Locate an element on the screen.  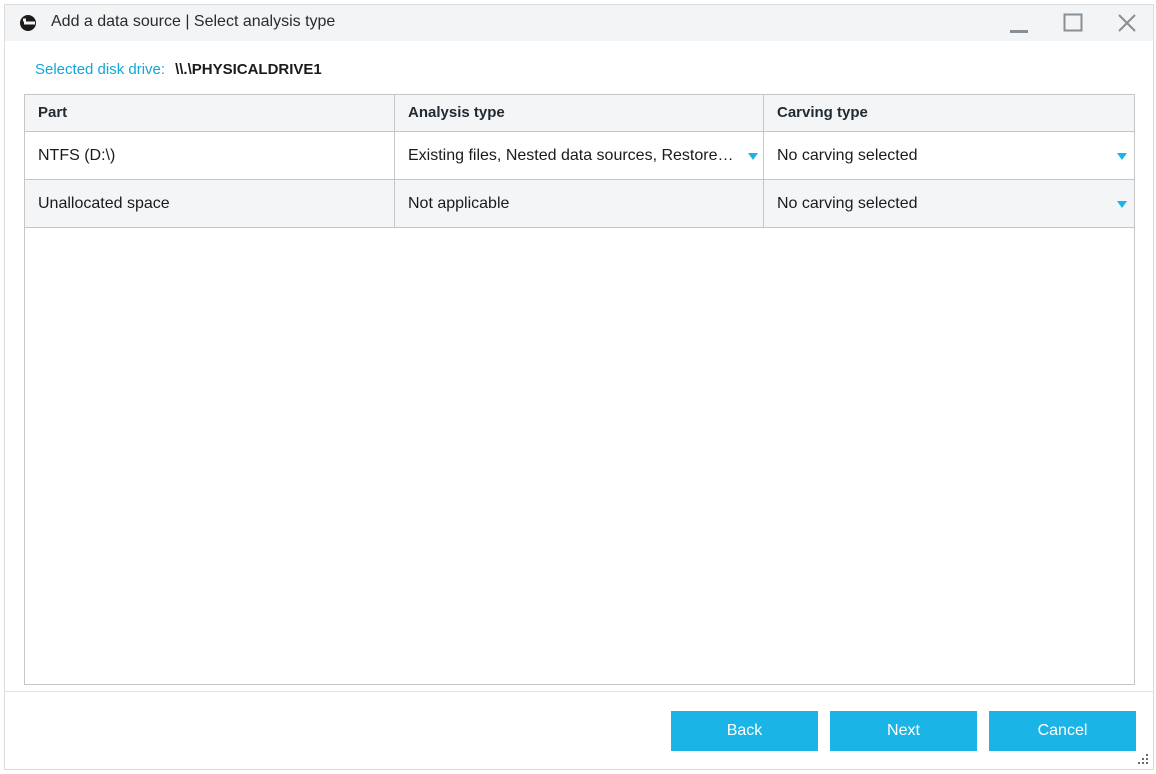
maximize-icon is located at coordinates (1073, 22).